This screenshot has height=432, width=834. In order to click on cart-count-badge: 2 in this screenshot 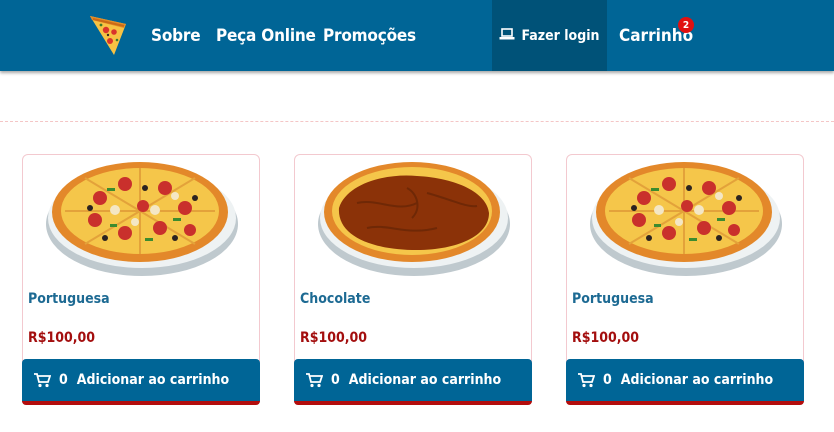, I will do `click(686, 25)`.